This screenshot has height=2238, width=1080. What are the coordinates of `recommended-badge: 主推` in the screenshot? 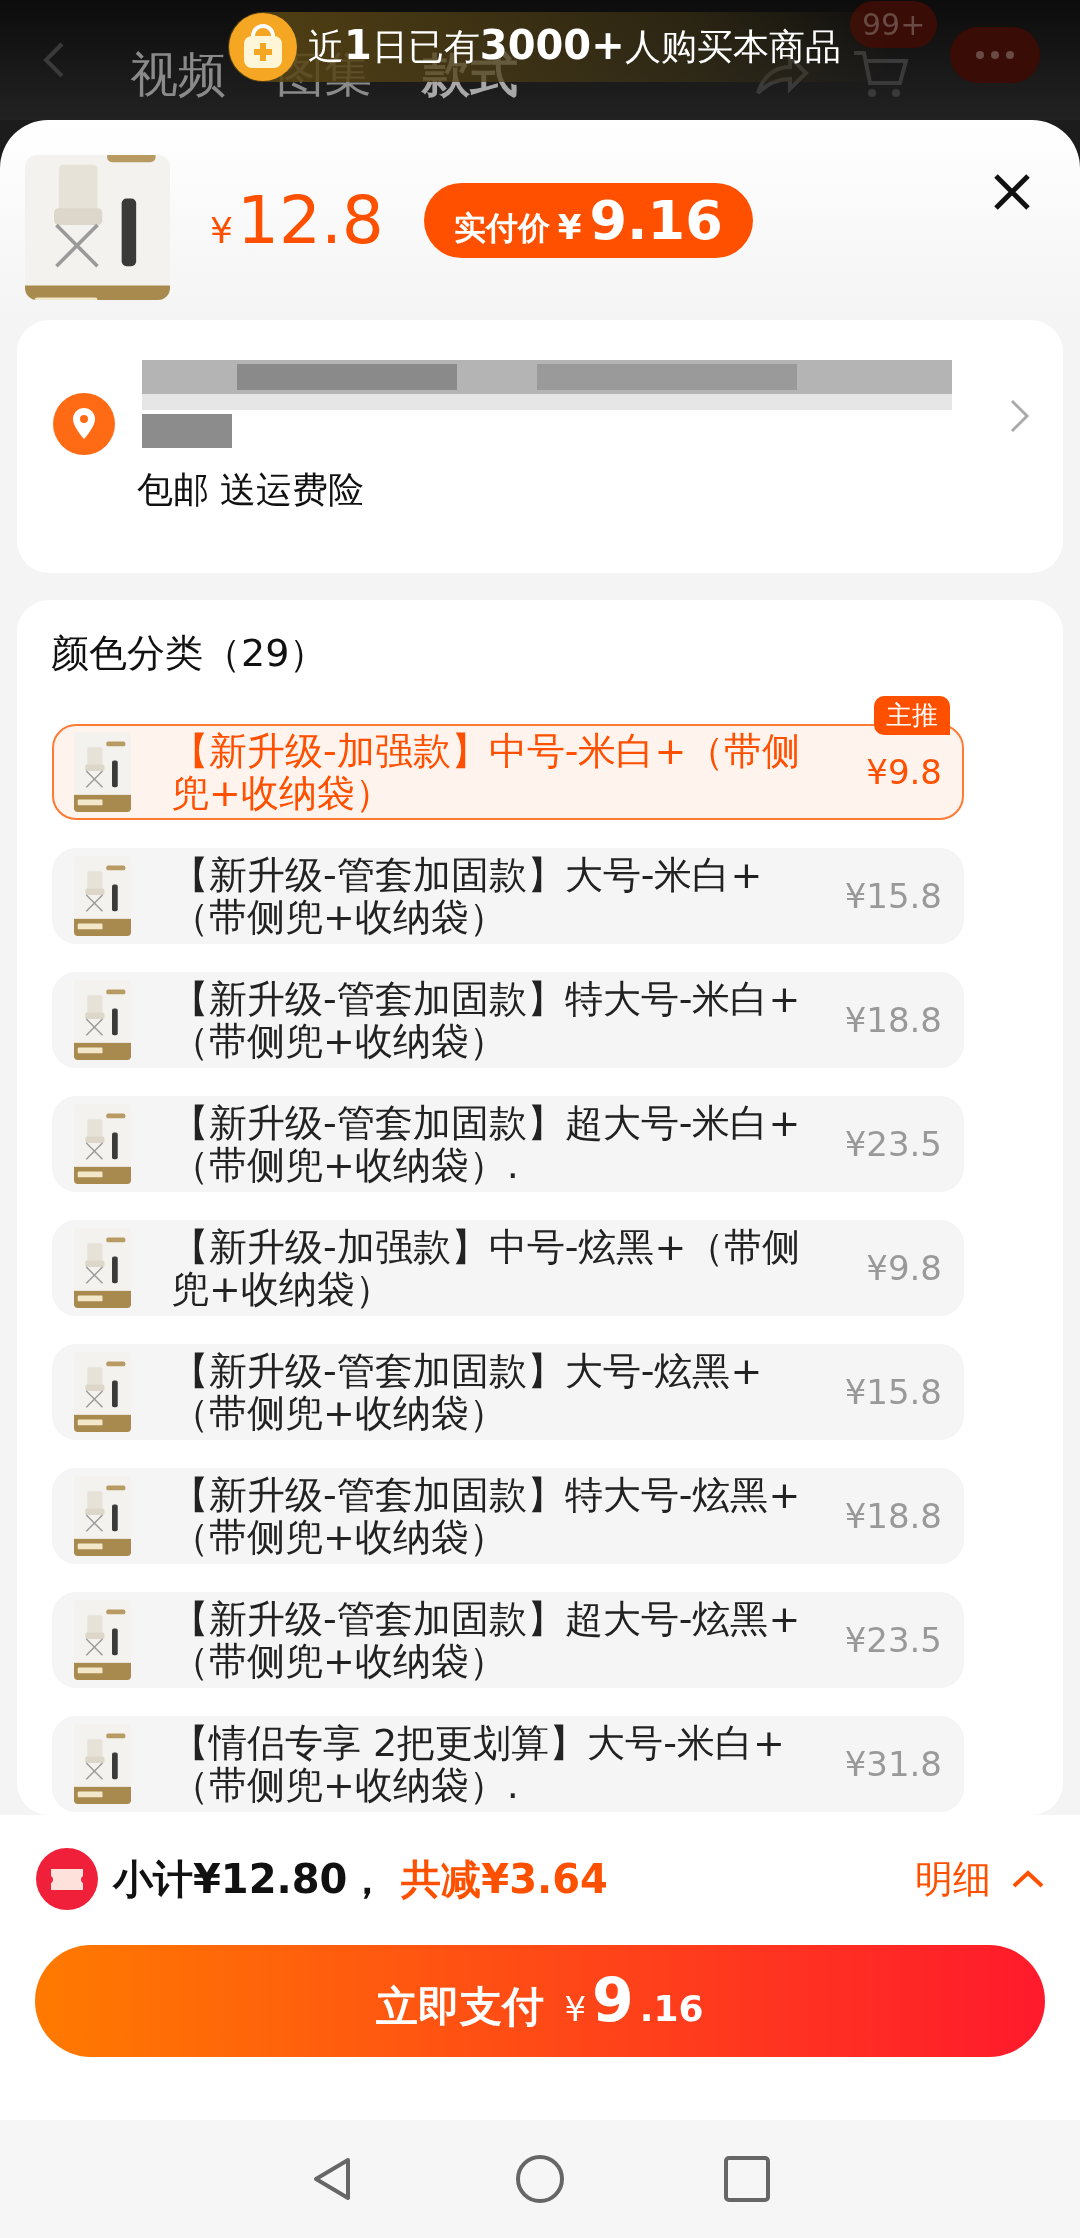 It's located at (912, 715).